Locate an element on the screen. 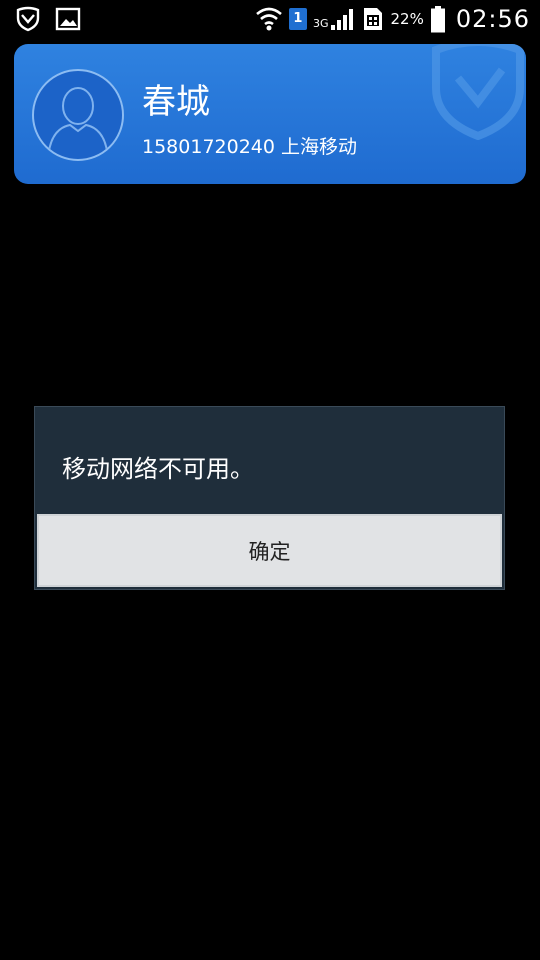  battery-percent: 22% is located at coordinates (407, 19).